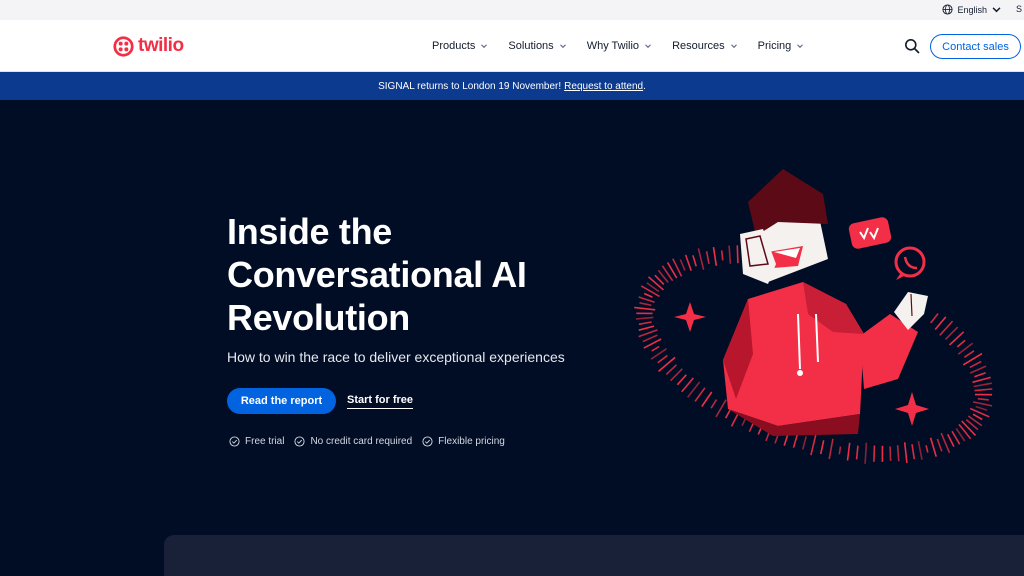 This screenshot has height=576, width=1024. I want to click on start-free-link: Start for free, so click(380, 401).